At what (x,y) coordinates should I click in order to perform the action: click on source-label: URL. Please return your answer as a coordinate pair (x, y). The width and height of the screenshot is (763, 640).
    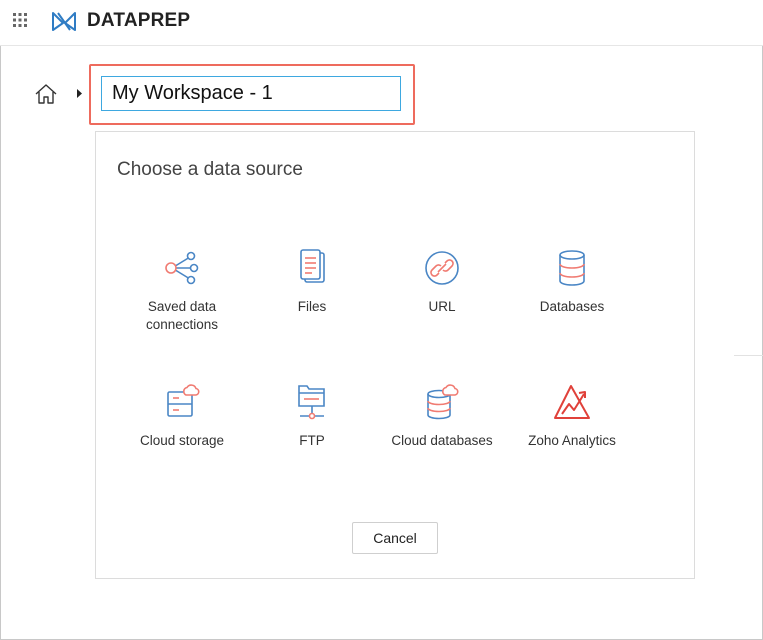
    Looking at the image, I should click on (442, 306).